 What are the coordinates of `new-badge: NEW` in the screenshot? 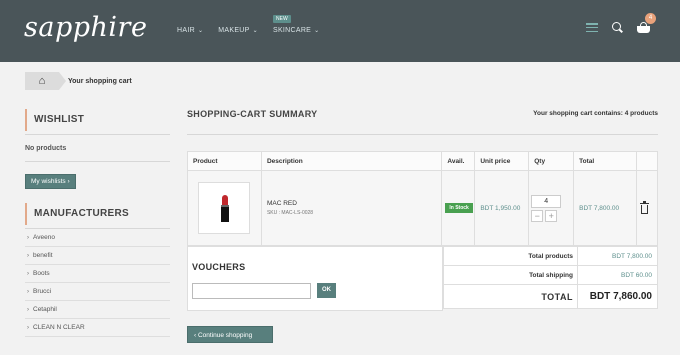 It's located at (282, 19).